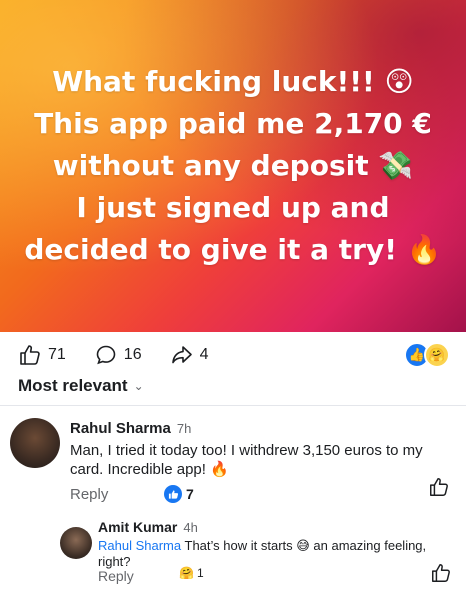  What do you see at coordinates (137, 527) in the screenshot?
I see `comment-author: Amit Kumar` at bounding box center [137, 527].